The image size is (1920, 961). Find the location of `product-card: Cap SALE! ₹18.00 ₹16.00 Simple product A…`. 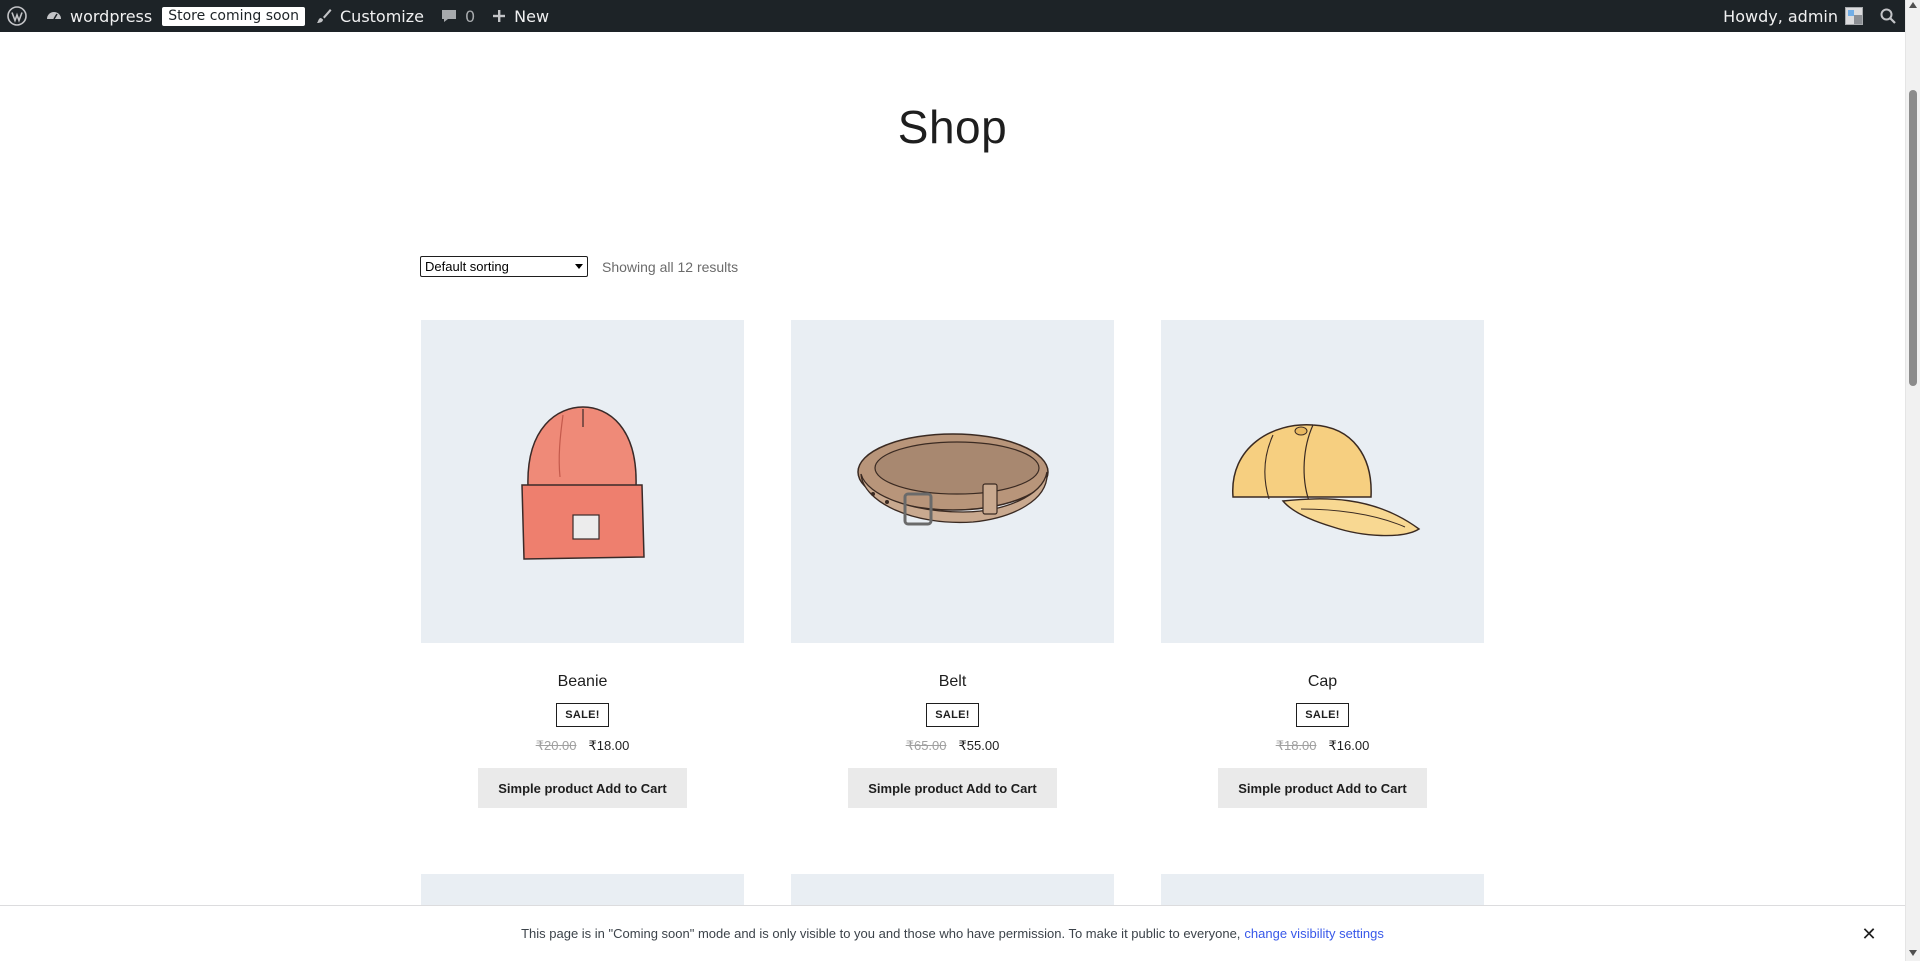

product-card: Cap SALE! ₹18.00 ₹16.00 Simple product A… is located at coordinates (1322, 564).